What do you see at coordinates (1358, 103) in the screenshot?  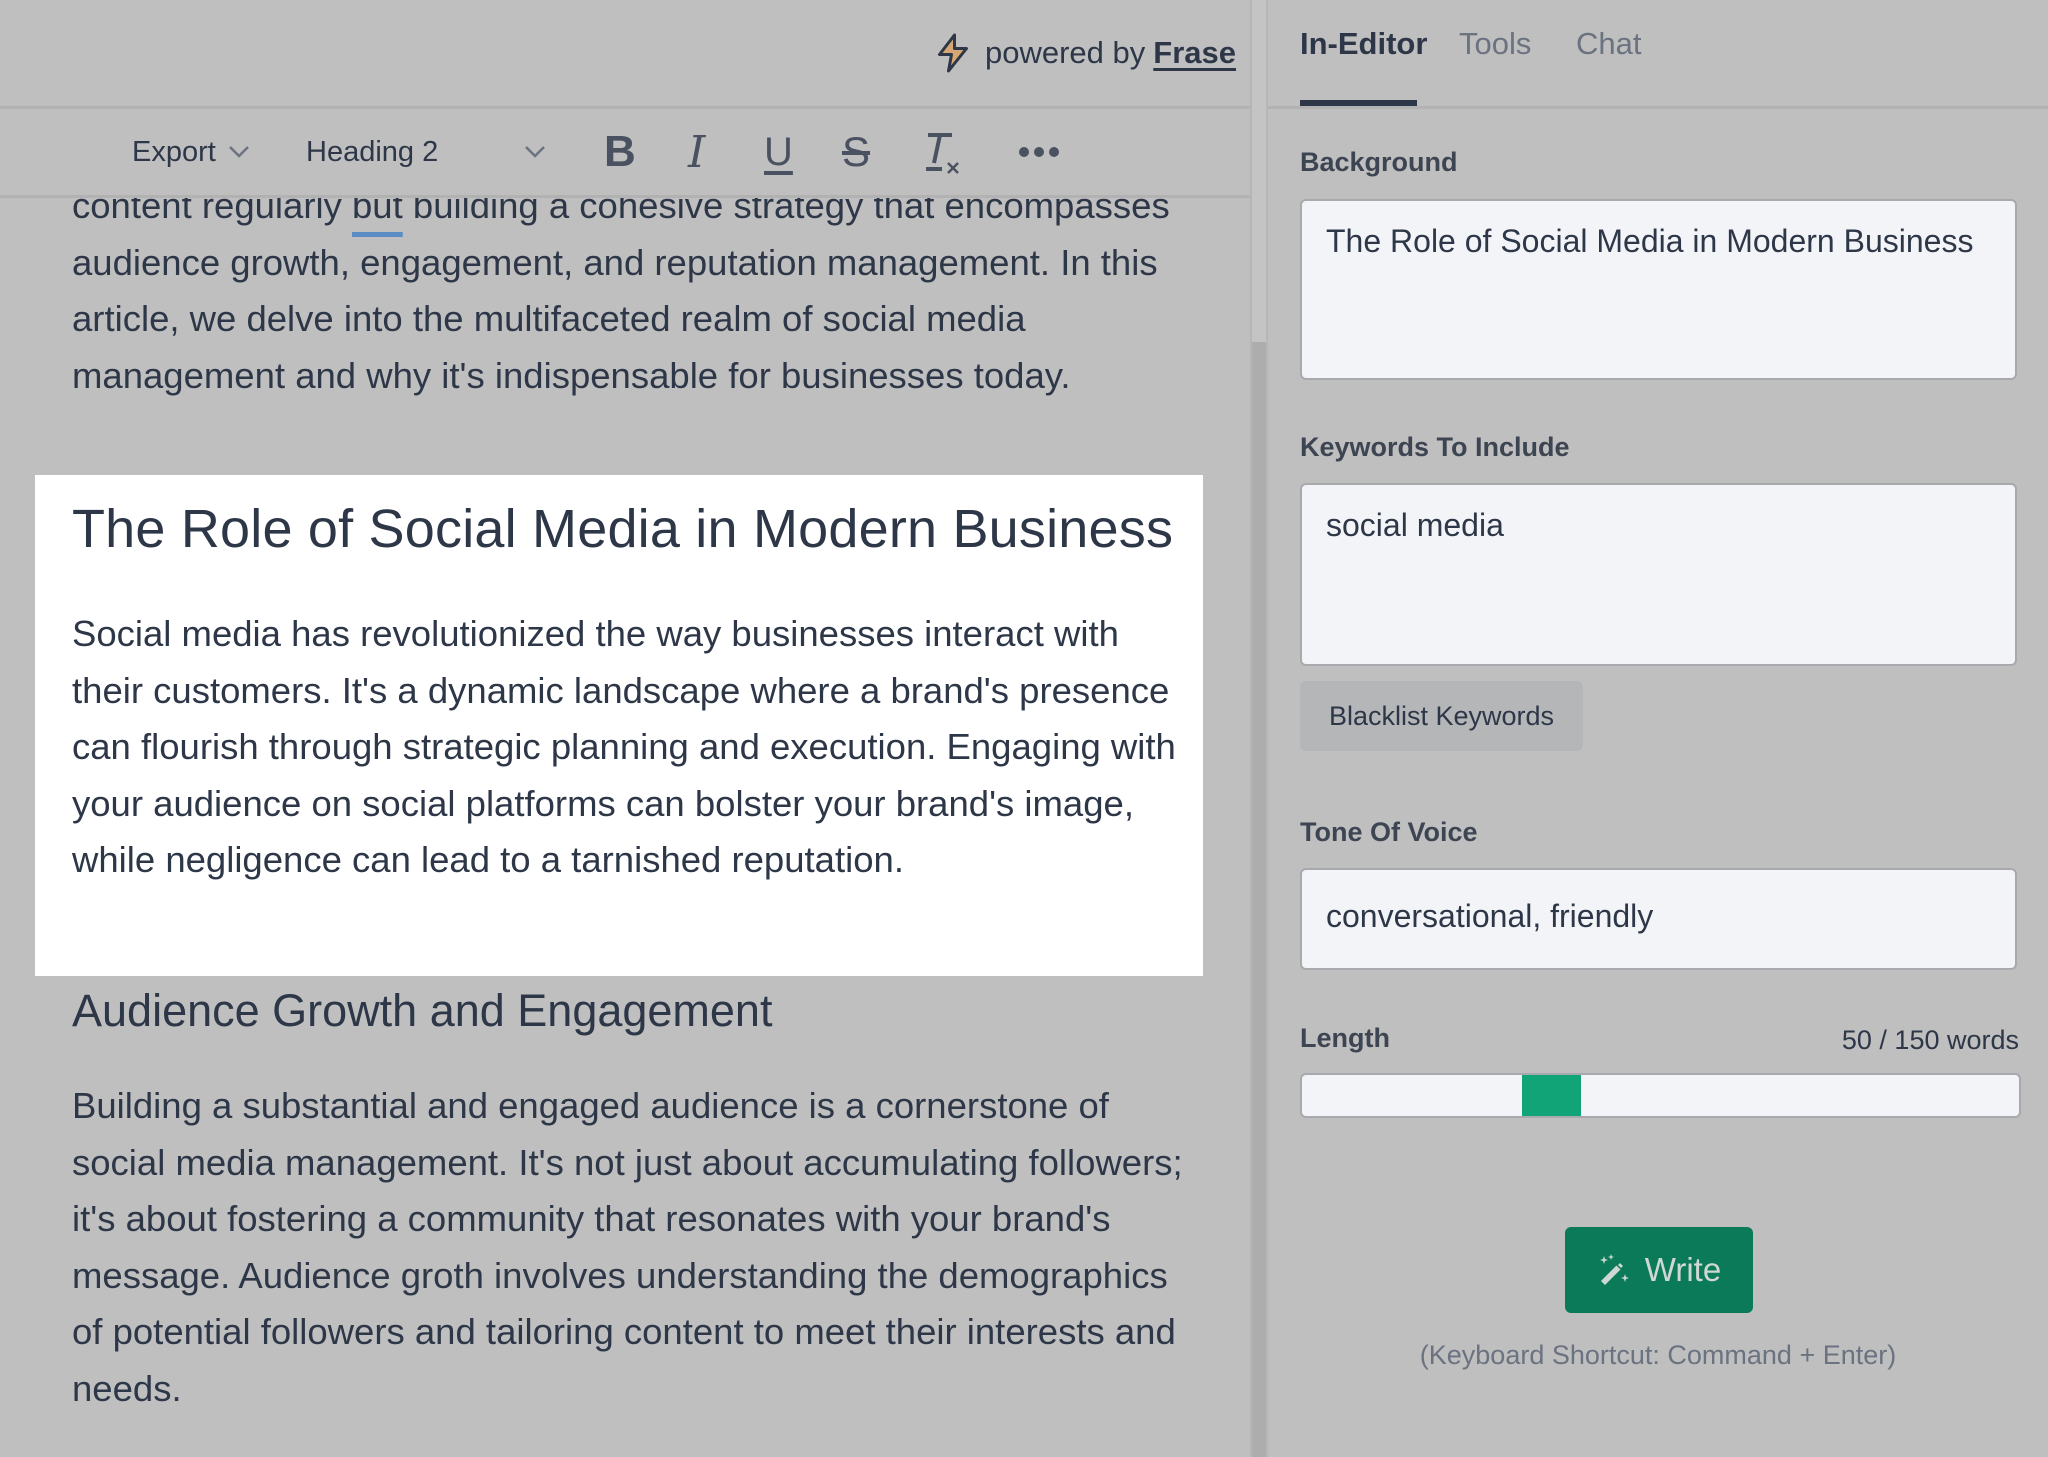 I see `active-tab-indicator` at bounding box center [1358, 103].